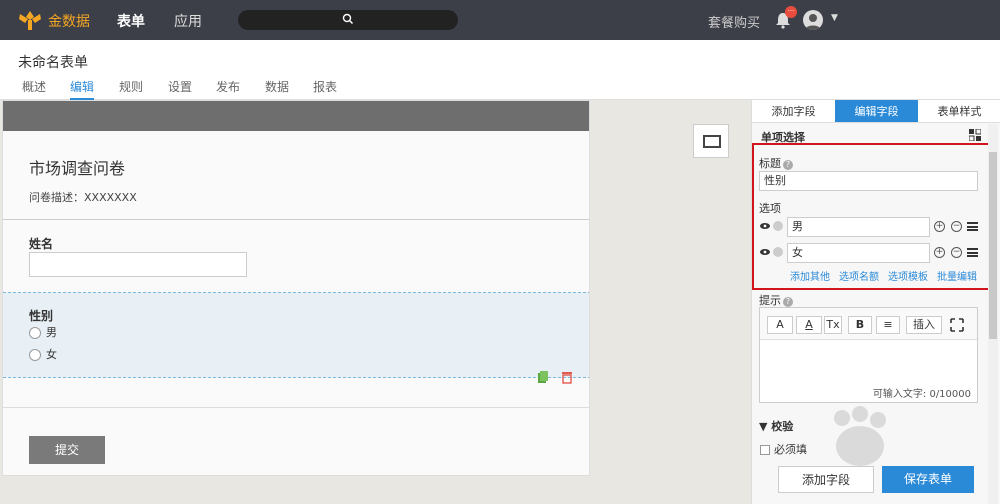 The width and height of the screenshot is (1000, 504). Describe the element at coordinates (138, 264) in the screenshot. I see `name-input` at that location.